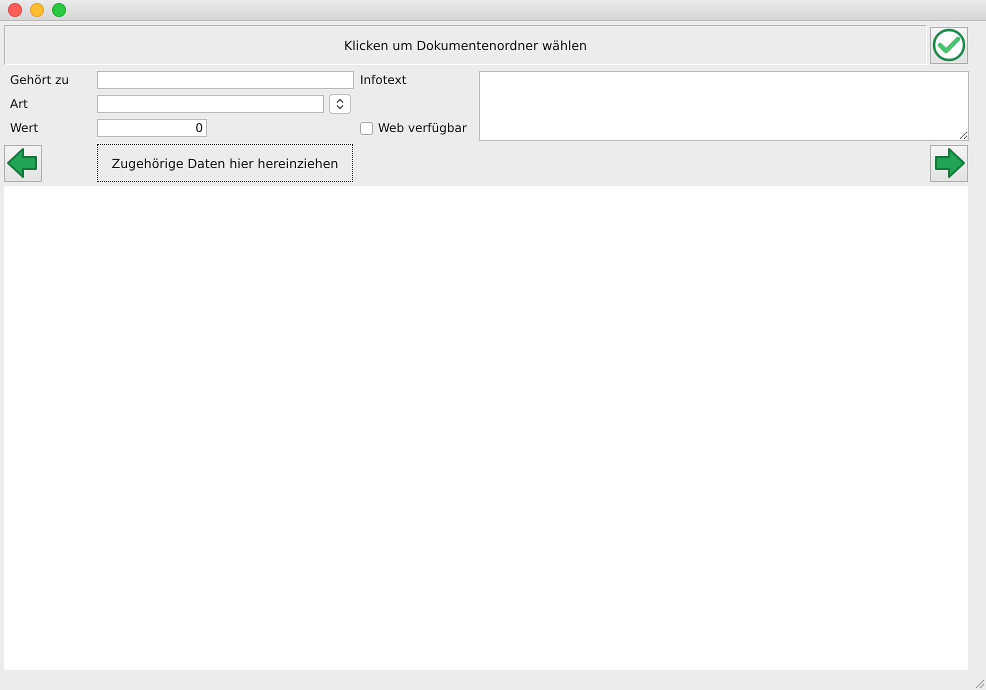 This screenshot has height=690, width=986. Describe the element at coordinates (37, 10) in the screenshot. I see `minimize-icon` at that location.